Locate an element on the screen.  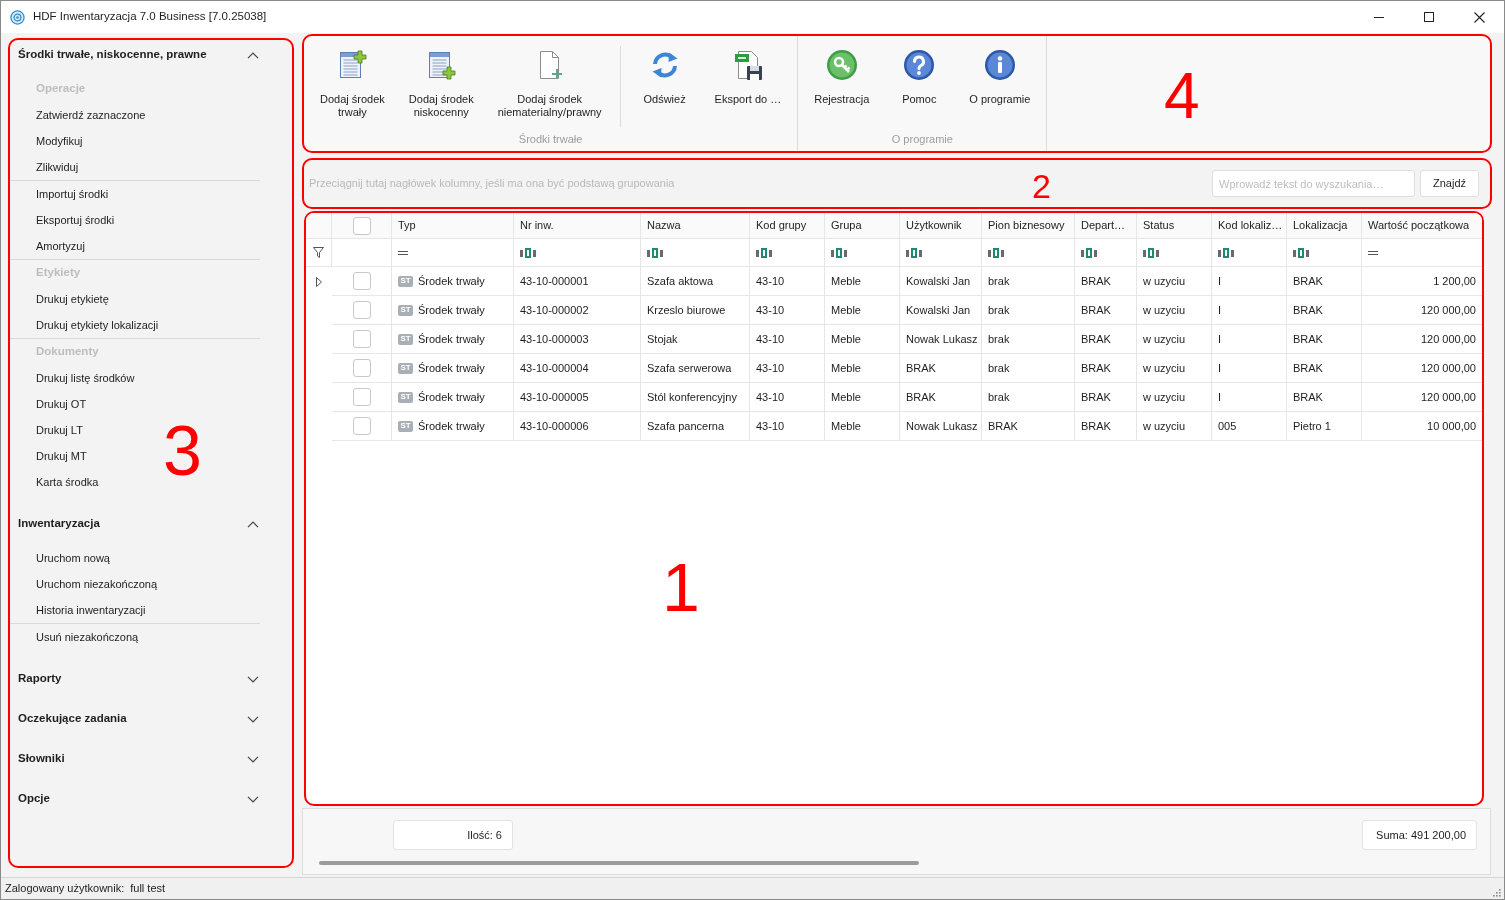
column-header: Grupa is located at coordinates (862, 226).